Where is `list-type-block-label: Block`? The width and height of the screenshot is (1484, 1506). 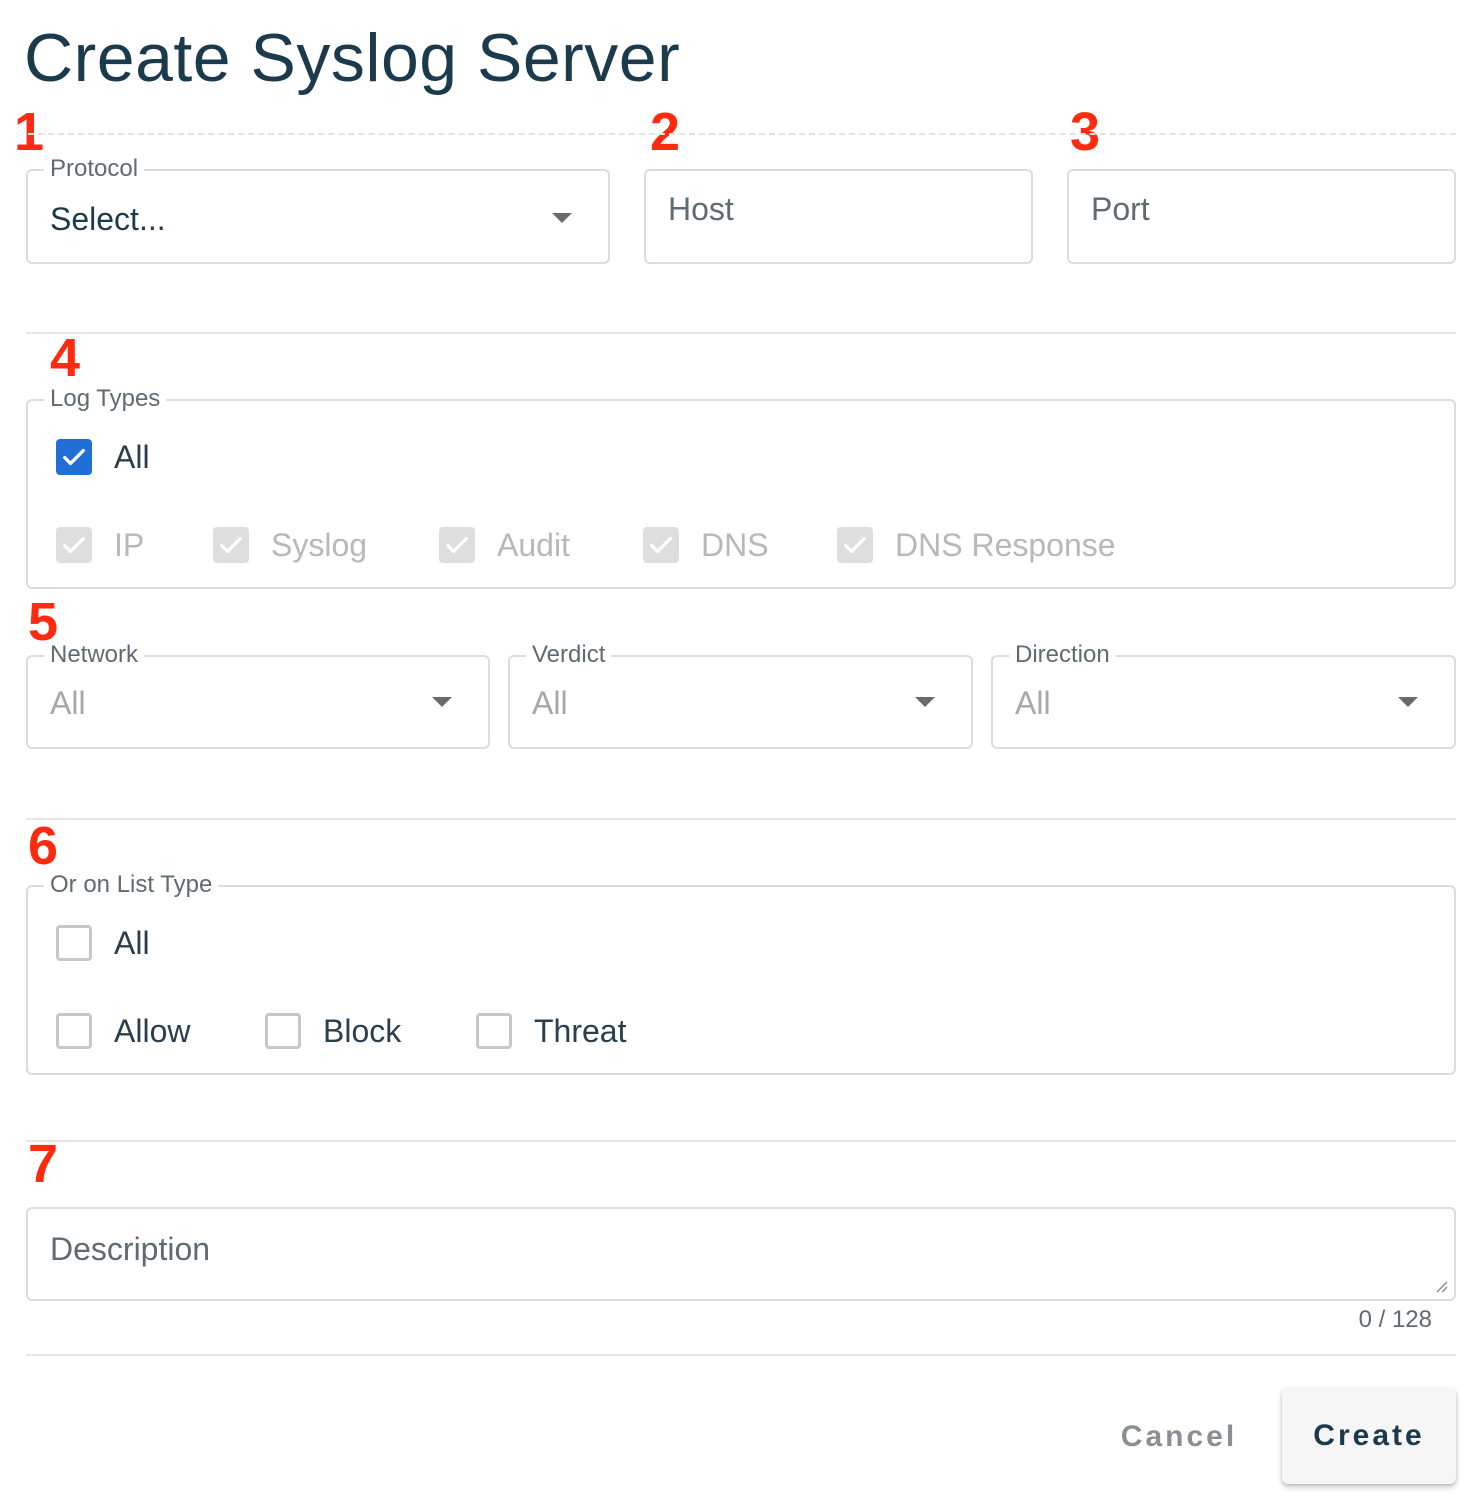 list-type-block-label: Block is located at coordinates (362, 1031).